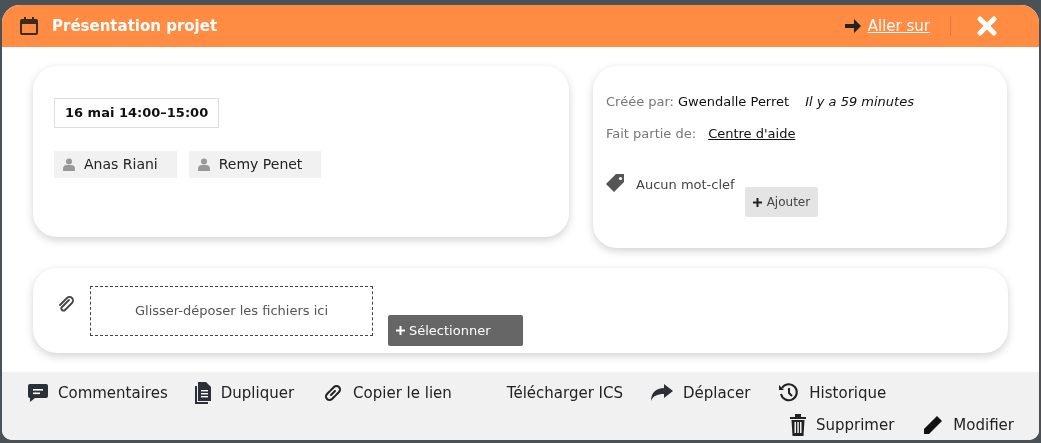  What do you see at coordinates (29, 26) in the screenshot?
I see `calendar-icon` at bounding box center [29, 26].